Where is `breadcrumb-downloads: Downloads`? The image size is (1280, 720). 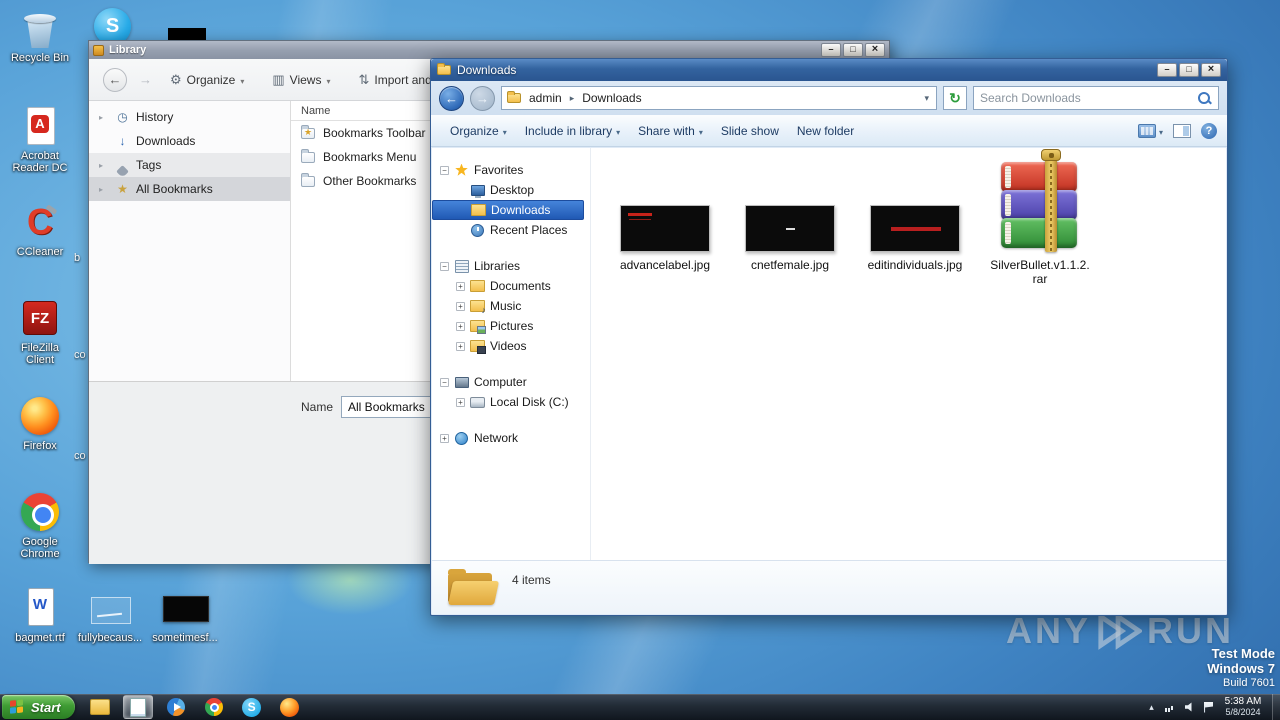 breadcrumb-downloads: Downloads is located at coordinates (611, 98).